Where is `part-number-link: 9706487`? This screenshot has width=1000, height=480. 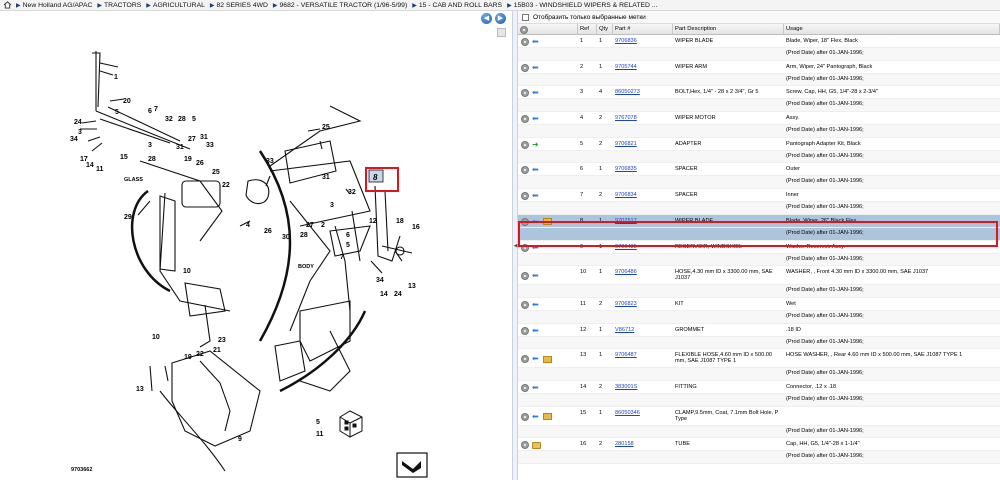 part-number-link: 9706487 is located at coordinates (626, 355).